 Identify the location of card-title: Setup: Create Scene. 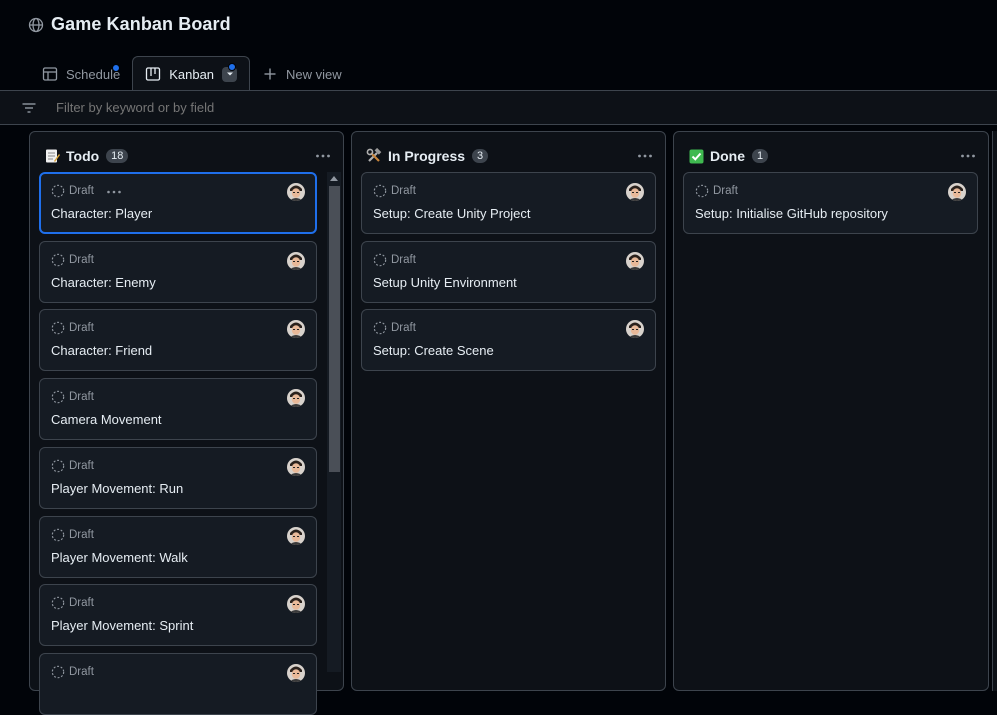
(433, 350).